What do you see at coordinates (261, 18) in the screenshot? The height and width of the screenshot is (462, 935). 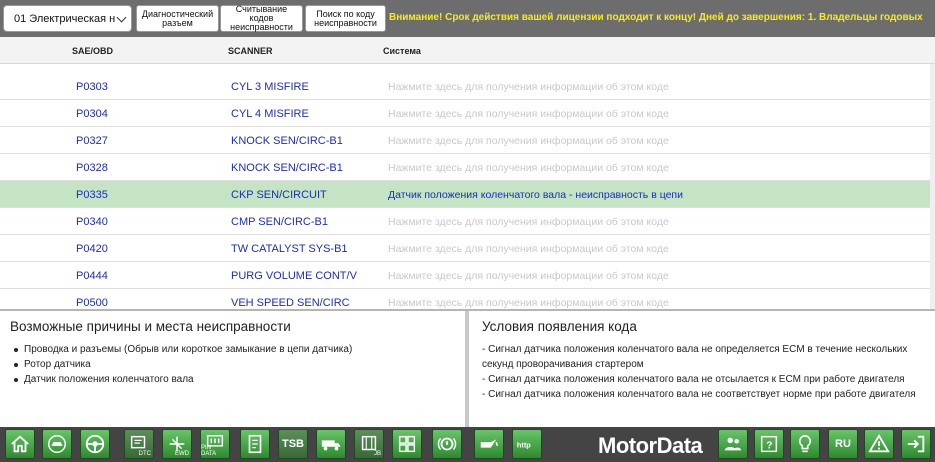 I see `read-codes-button: Считывание кодов неисправности` at bounding box center [261, 18].